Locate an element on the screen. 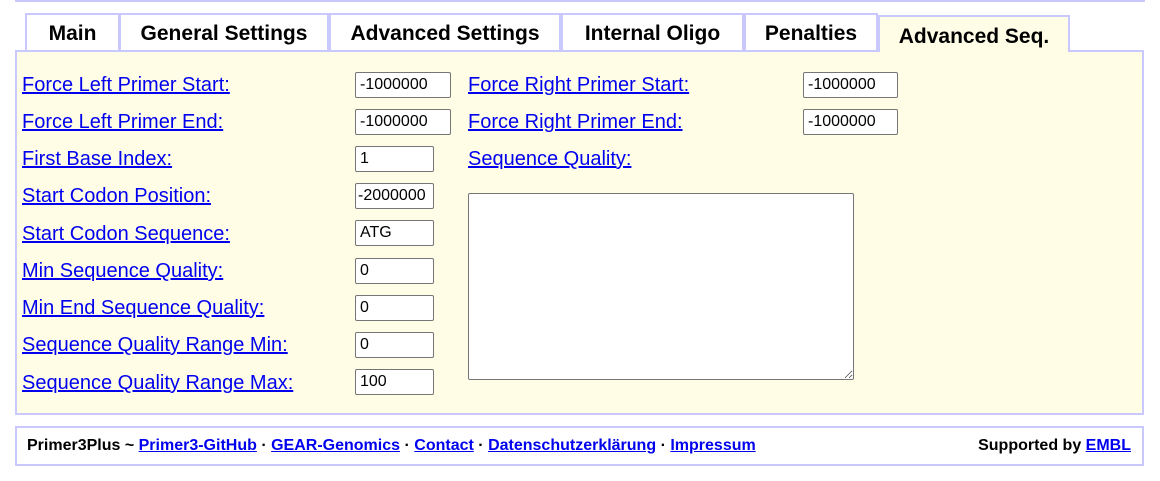 This screenshot has height=481, width=1160. label-start-codon-sequence: Start Codon Sequence: is located at coordinates (126, 234).